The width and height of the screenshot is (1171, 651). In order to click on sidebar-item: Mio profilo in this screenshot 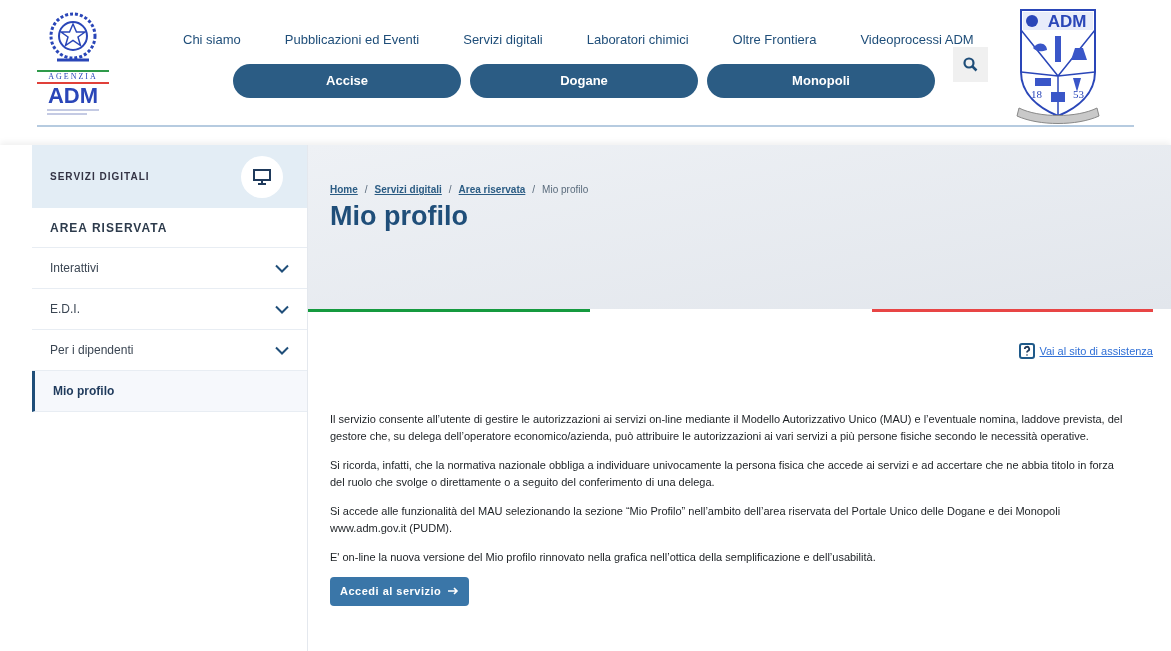, I will do `click(169, 391)`.